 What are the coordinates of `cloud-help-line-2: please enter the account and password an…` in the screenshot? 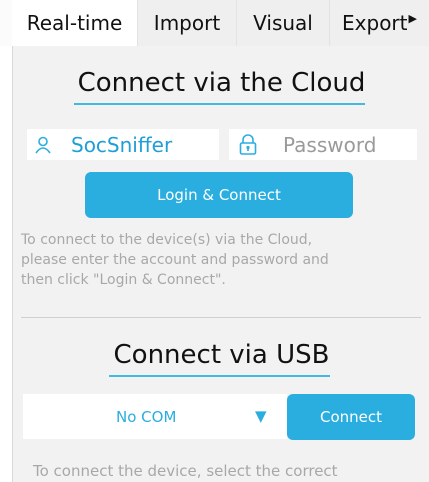 It's located at (175, 260).